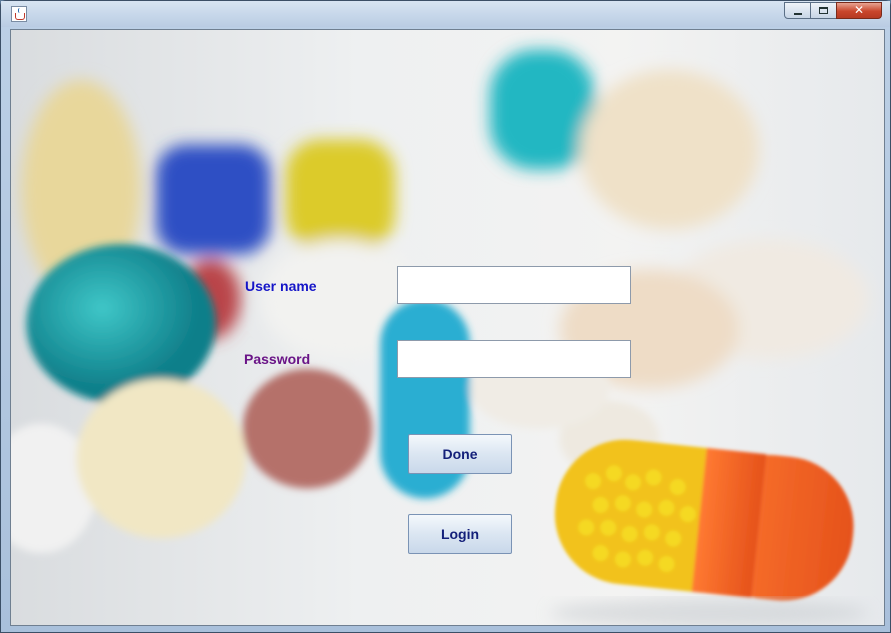  I want to click on window-controls: ✕, so click(833, 11).